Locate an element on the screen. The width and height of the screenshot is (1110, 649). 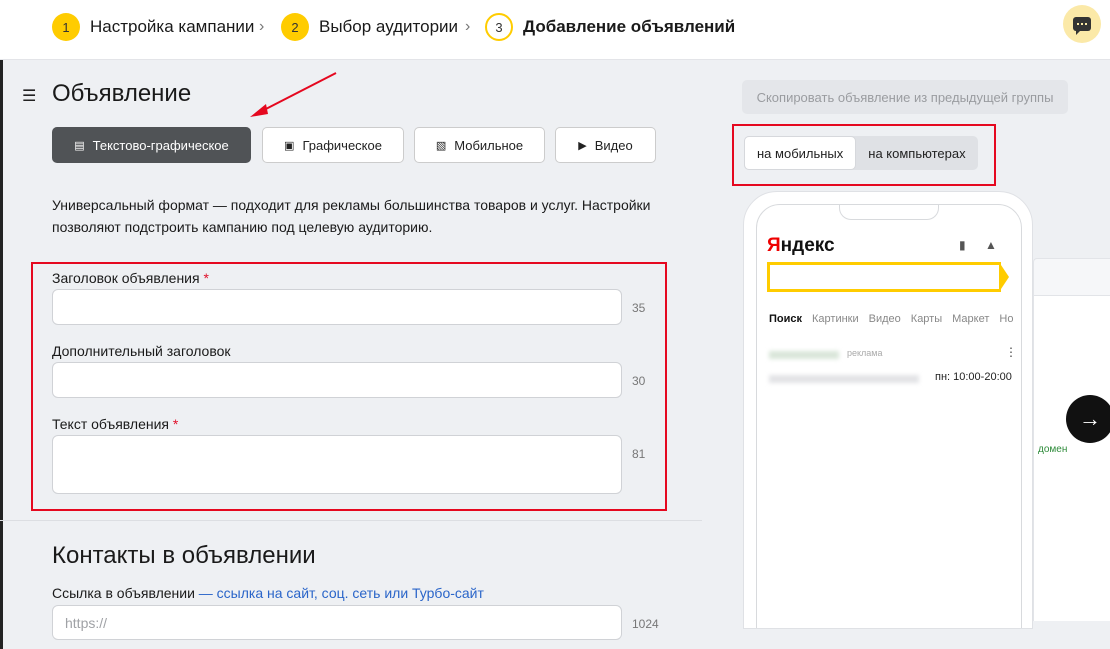
ad-type-text-image-button: ▤ Текстово-графическое is located at coordinates (151, 145).